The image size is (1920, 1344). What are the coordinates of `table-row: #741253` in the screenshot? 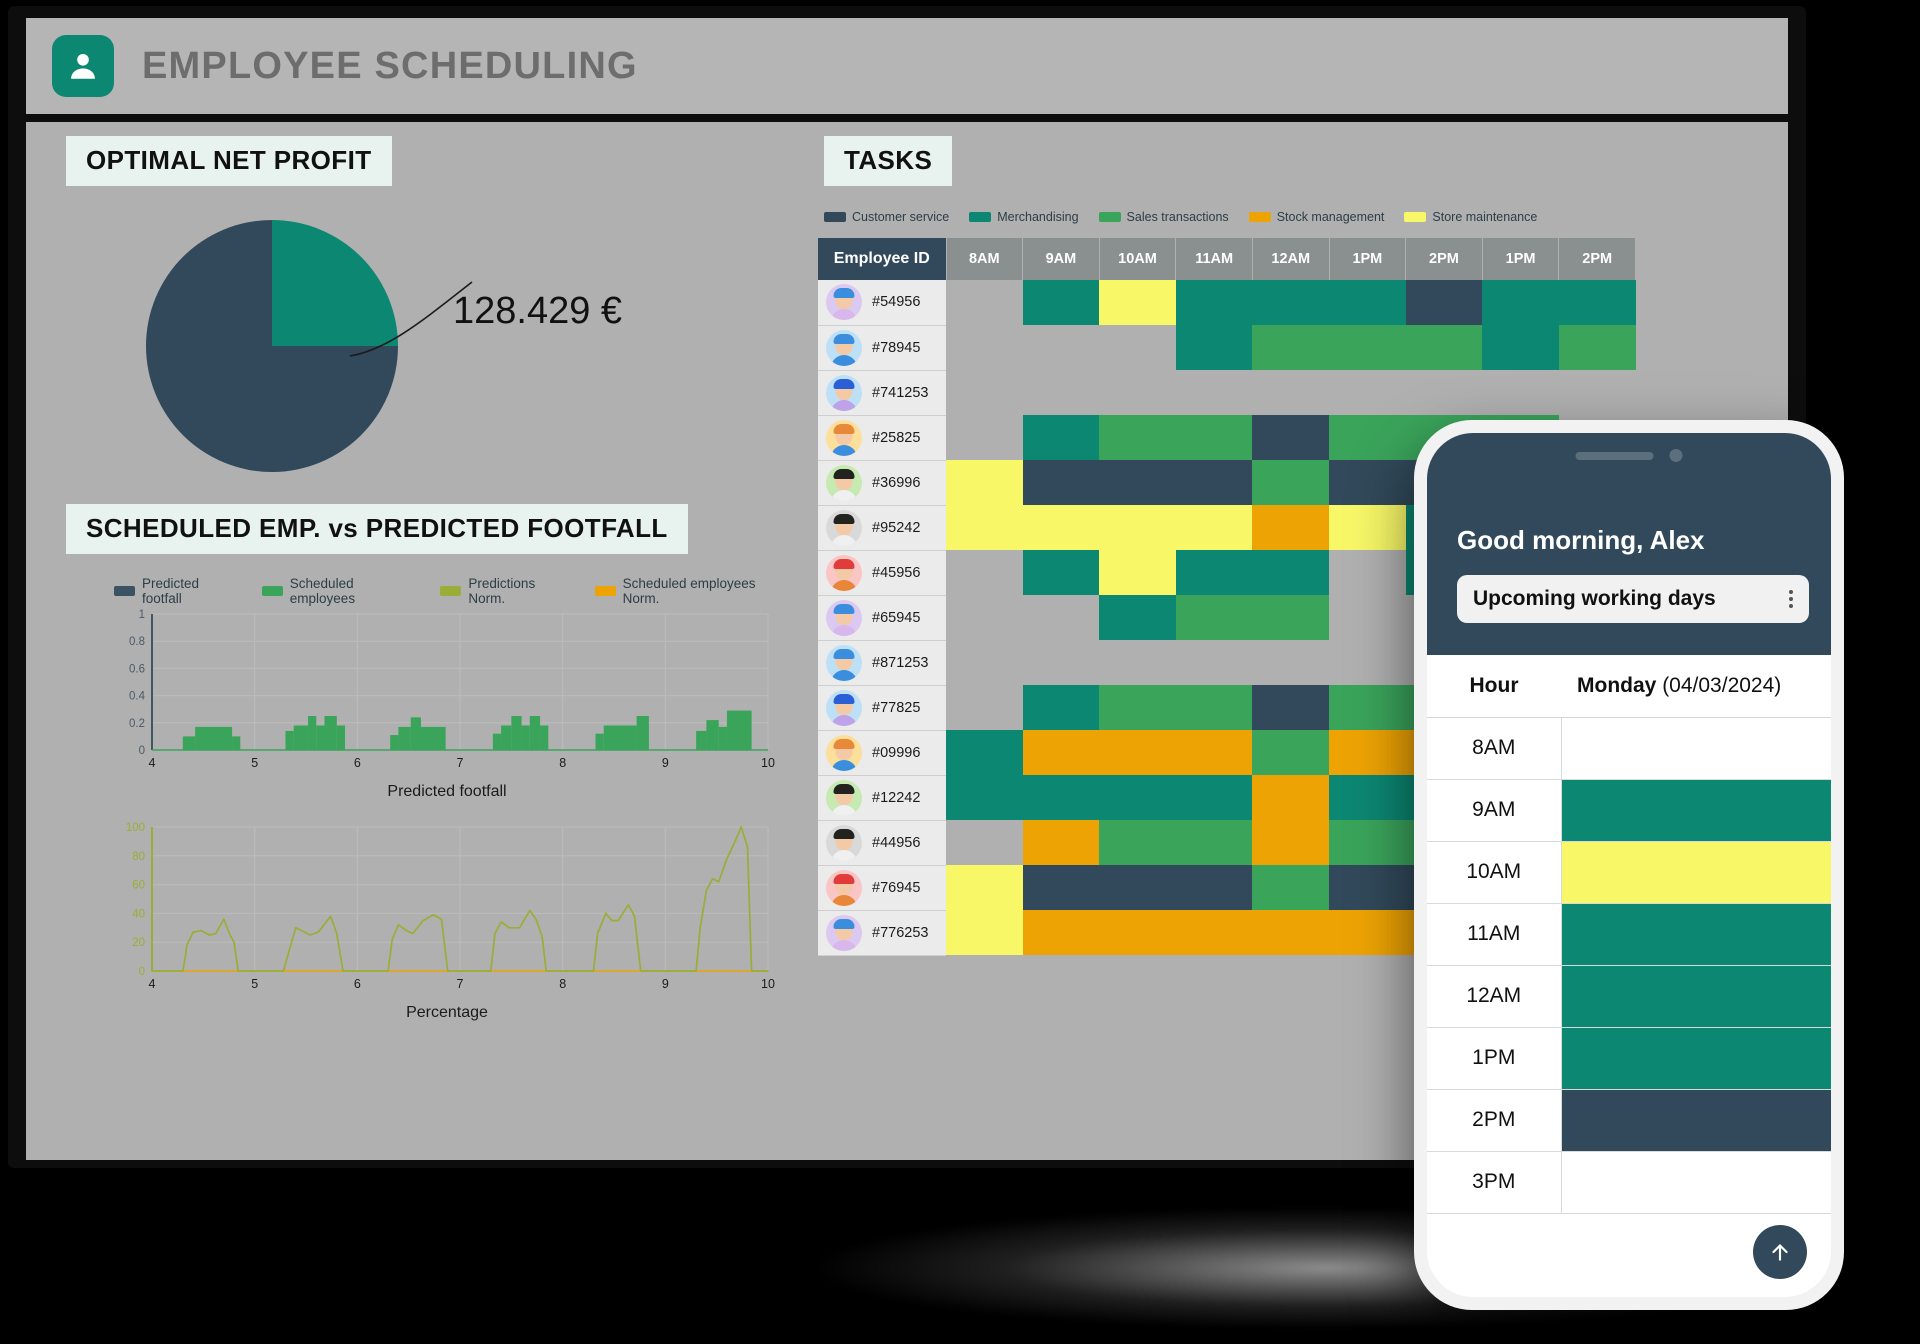 It's located at (1227, 393).